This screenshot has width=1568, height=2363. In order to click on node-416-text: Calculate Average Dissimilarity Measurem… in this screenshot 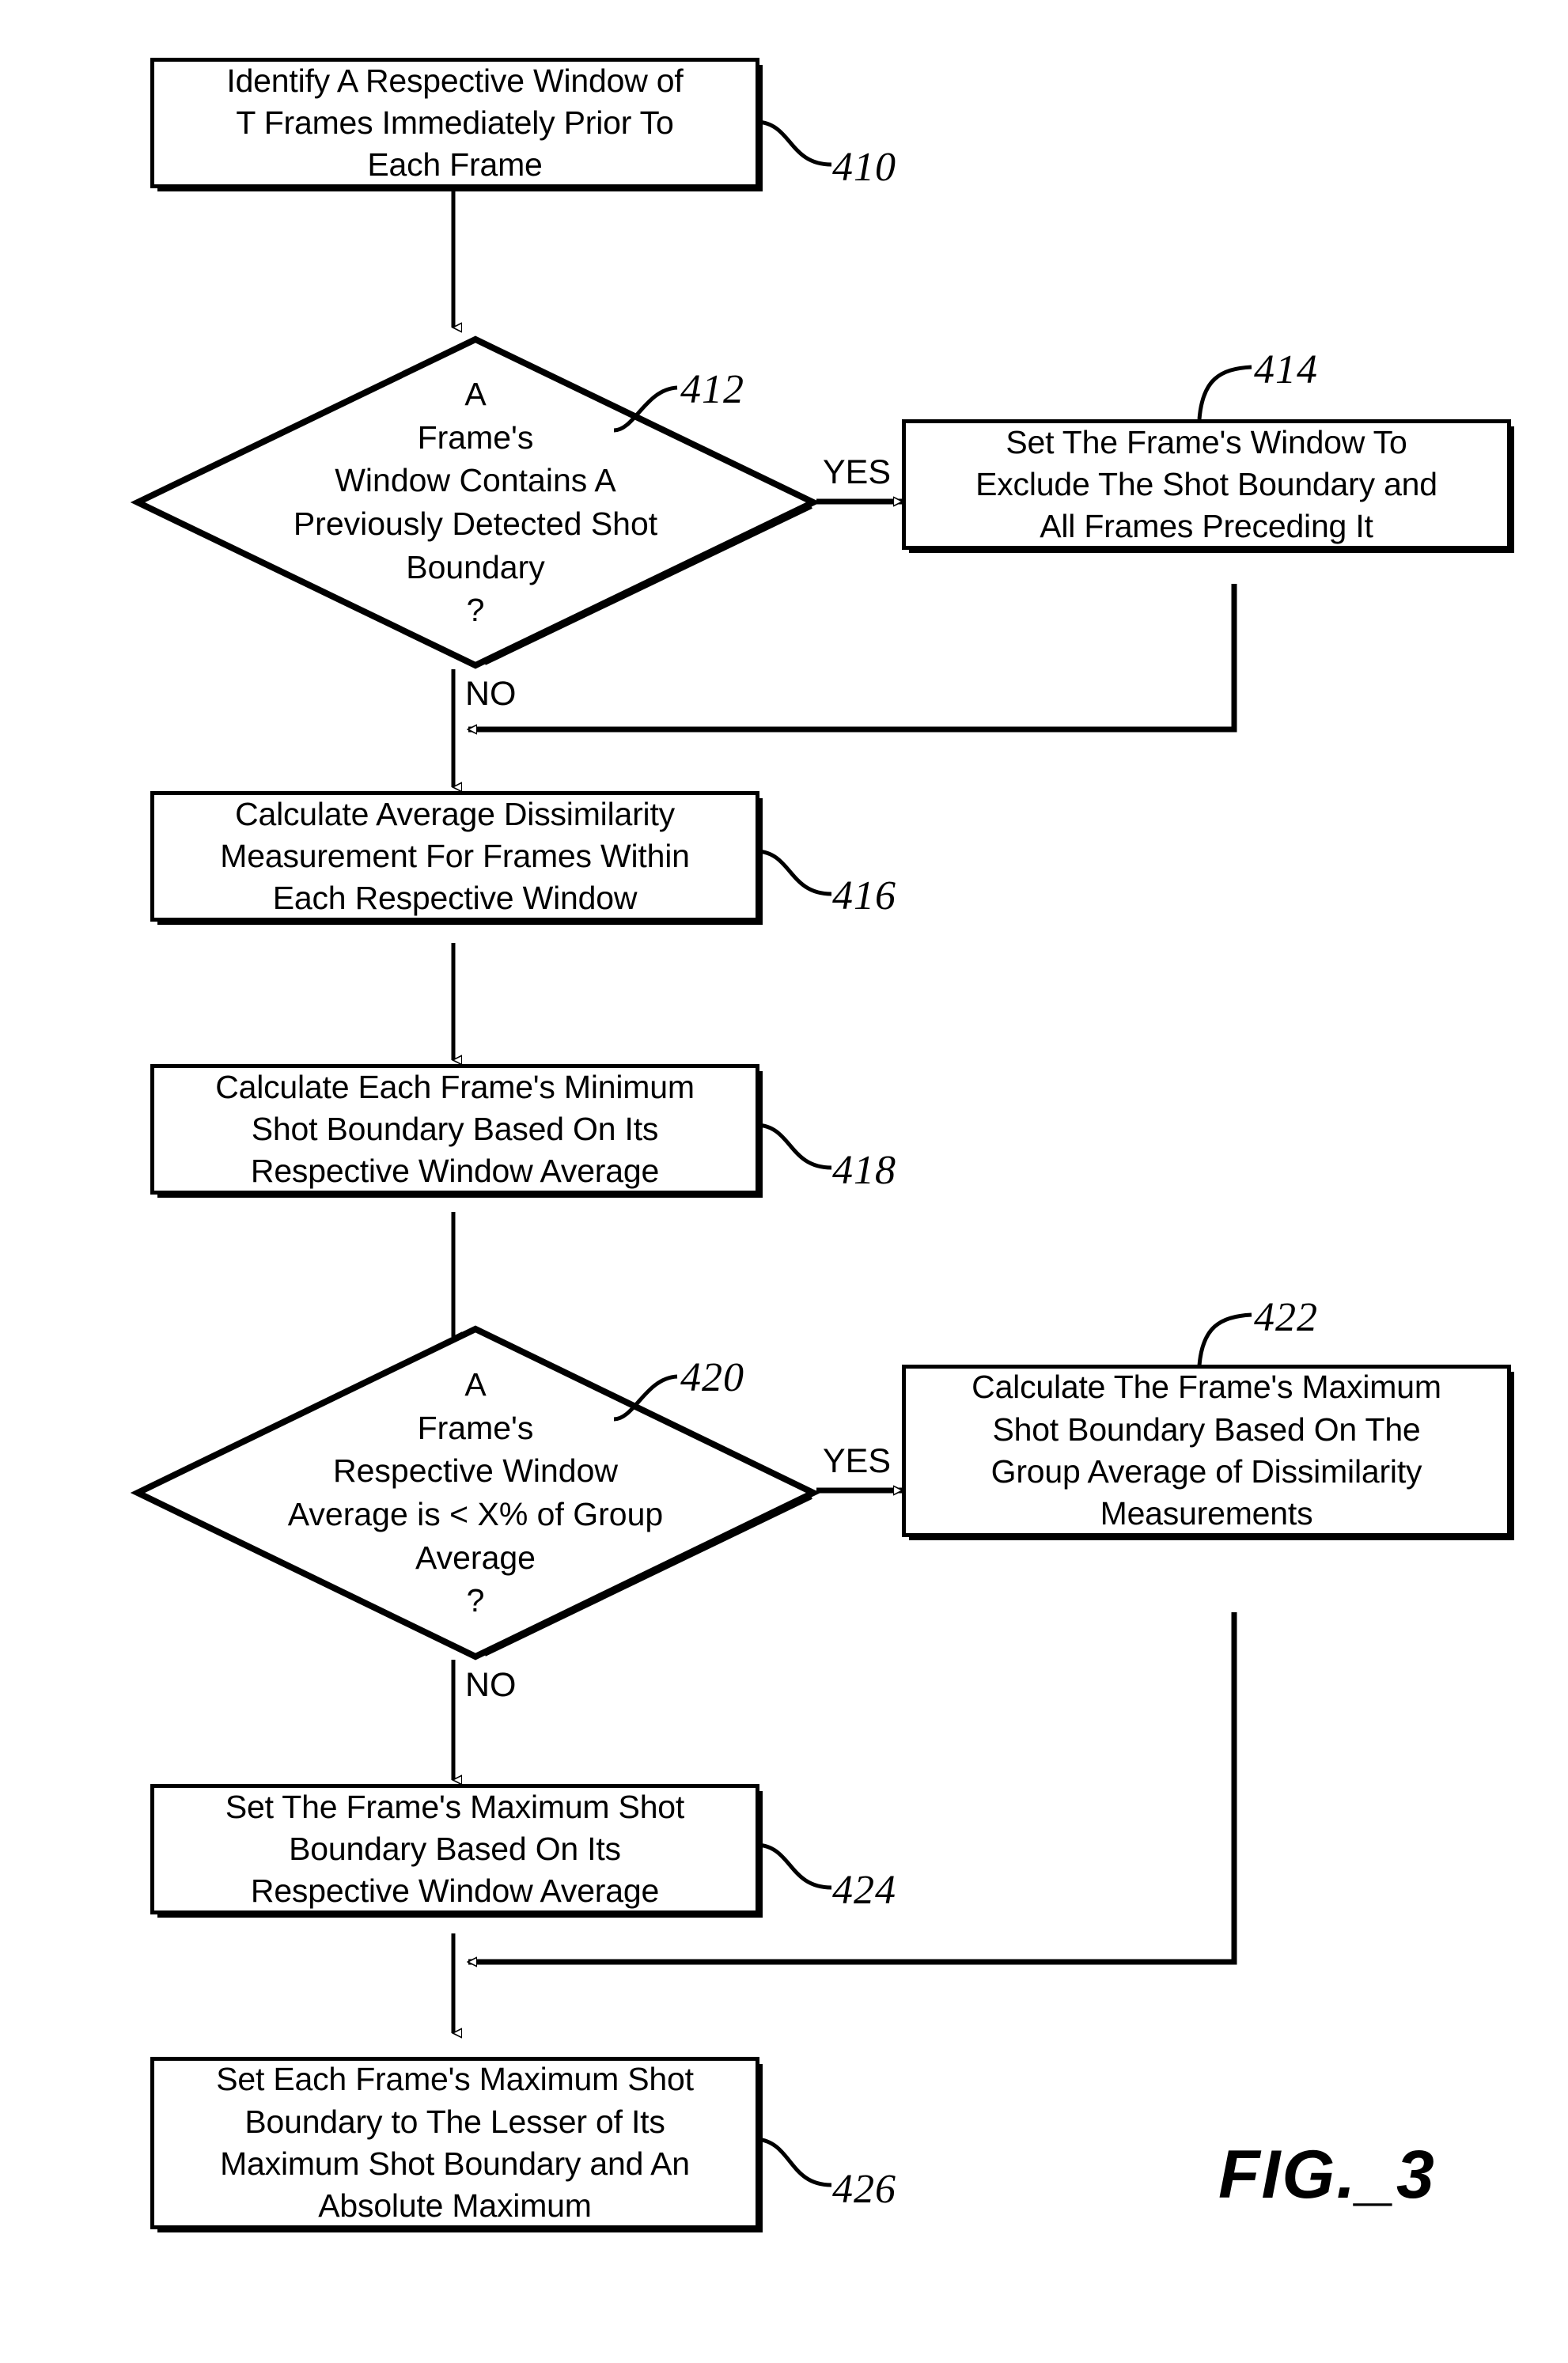, I will do `click(455, 856)`.